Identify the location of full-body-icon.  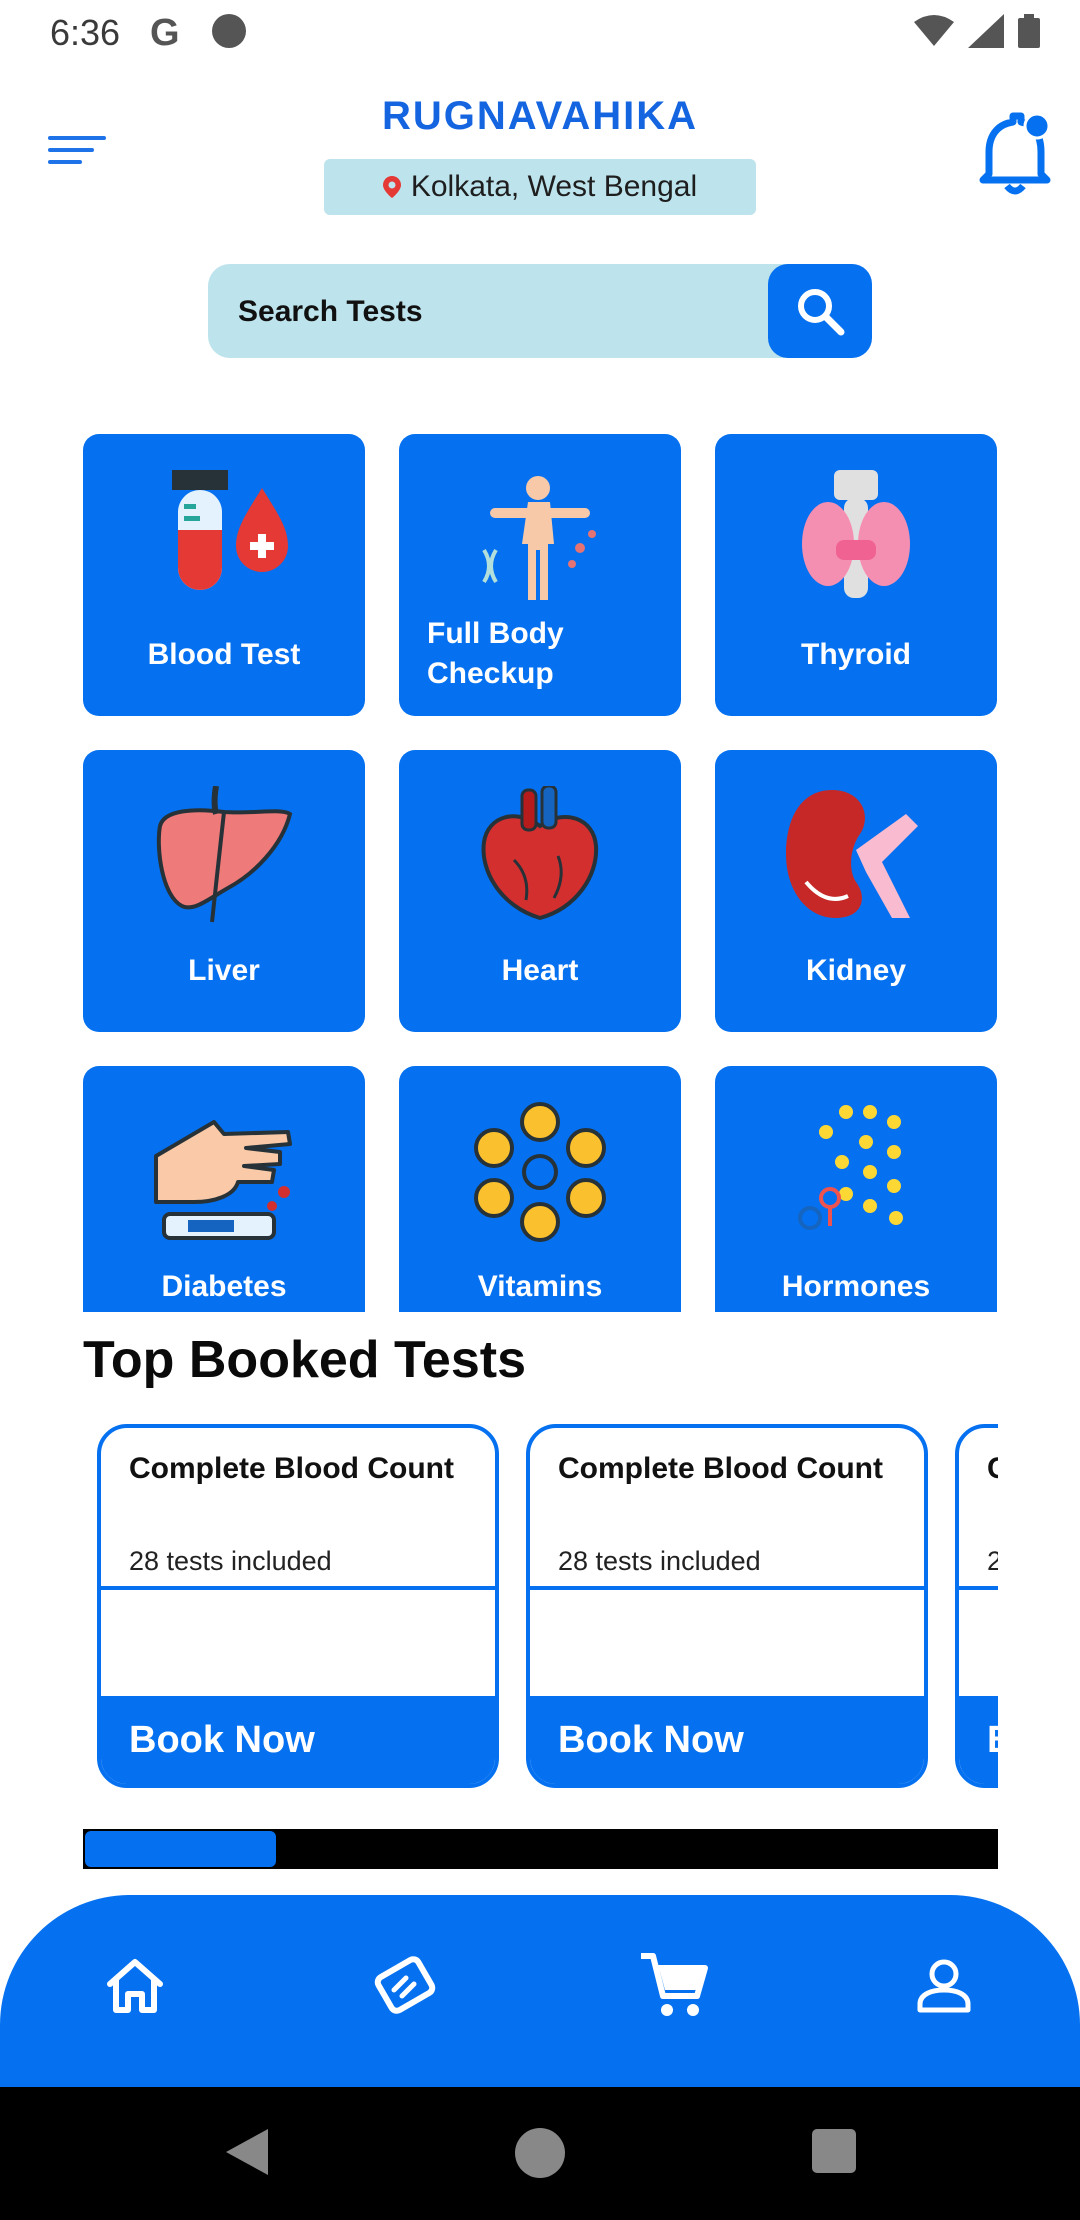
(539, 538).